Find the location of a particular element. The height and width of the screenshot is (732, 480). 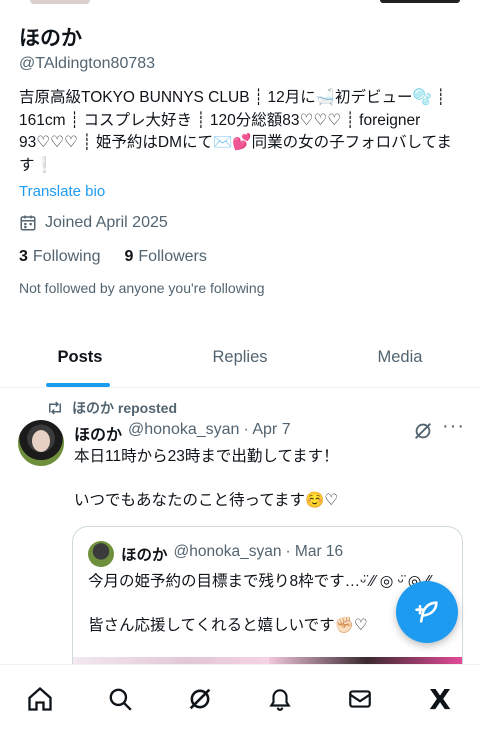

post-author-handle: @honoka_syan is located at coordinates (183, 433).